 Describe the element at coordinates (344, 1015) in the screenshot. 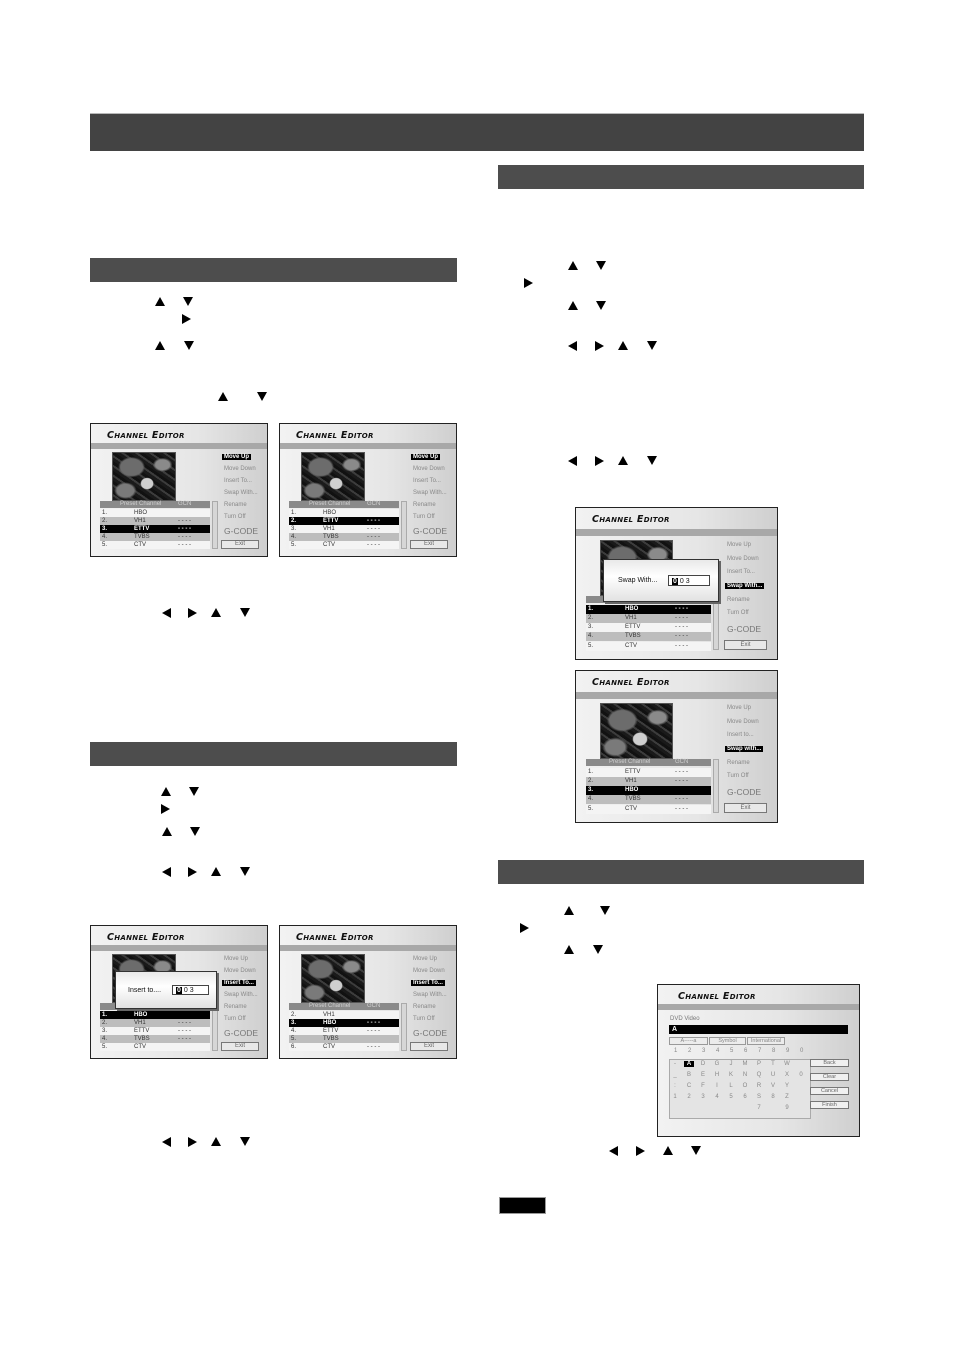

I see `table-row: 2. VH1` at that location.